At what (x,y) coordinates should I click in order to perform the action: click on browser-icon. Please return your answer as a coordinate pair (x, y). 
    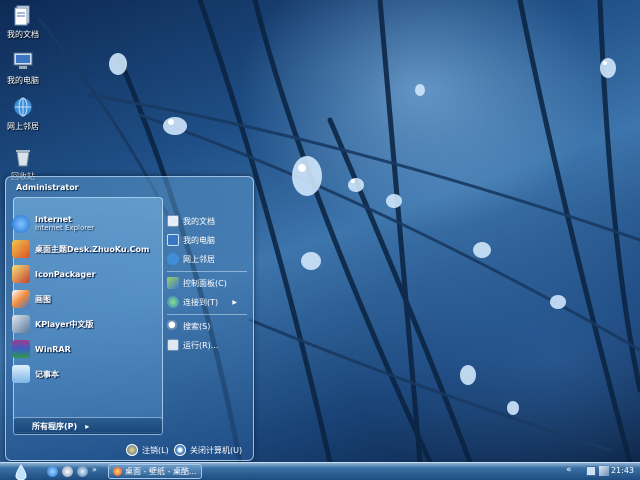
    Looking at the image, I should click on (117, 471).